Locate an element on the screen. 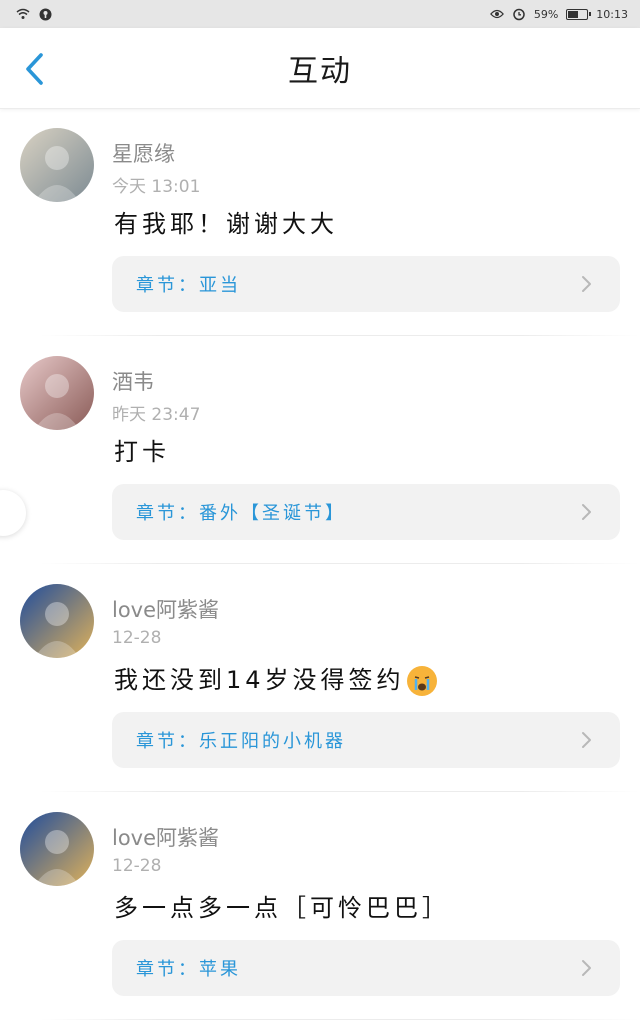 The width and height of the screenshot is (640, 1024). battery-fill is located at coordinates (573, 14).